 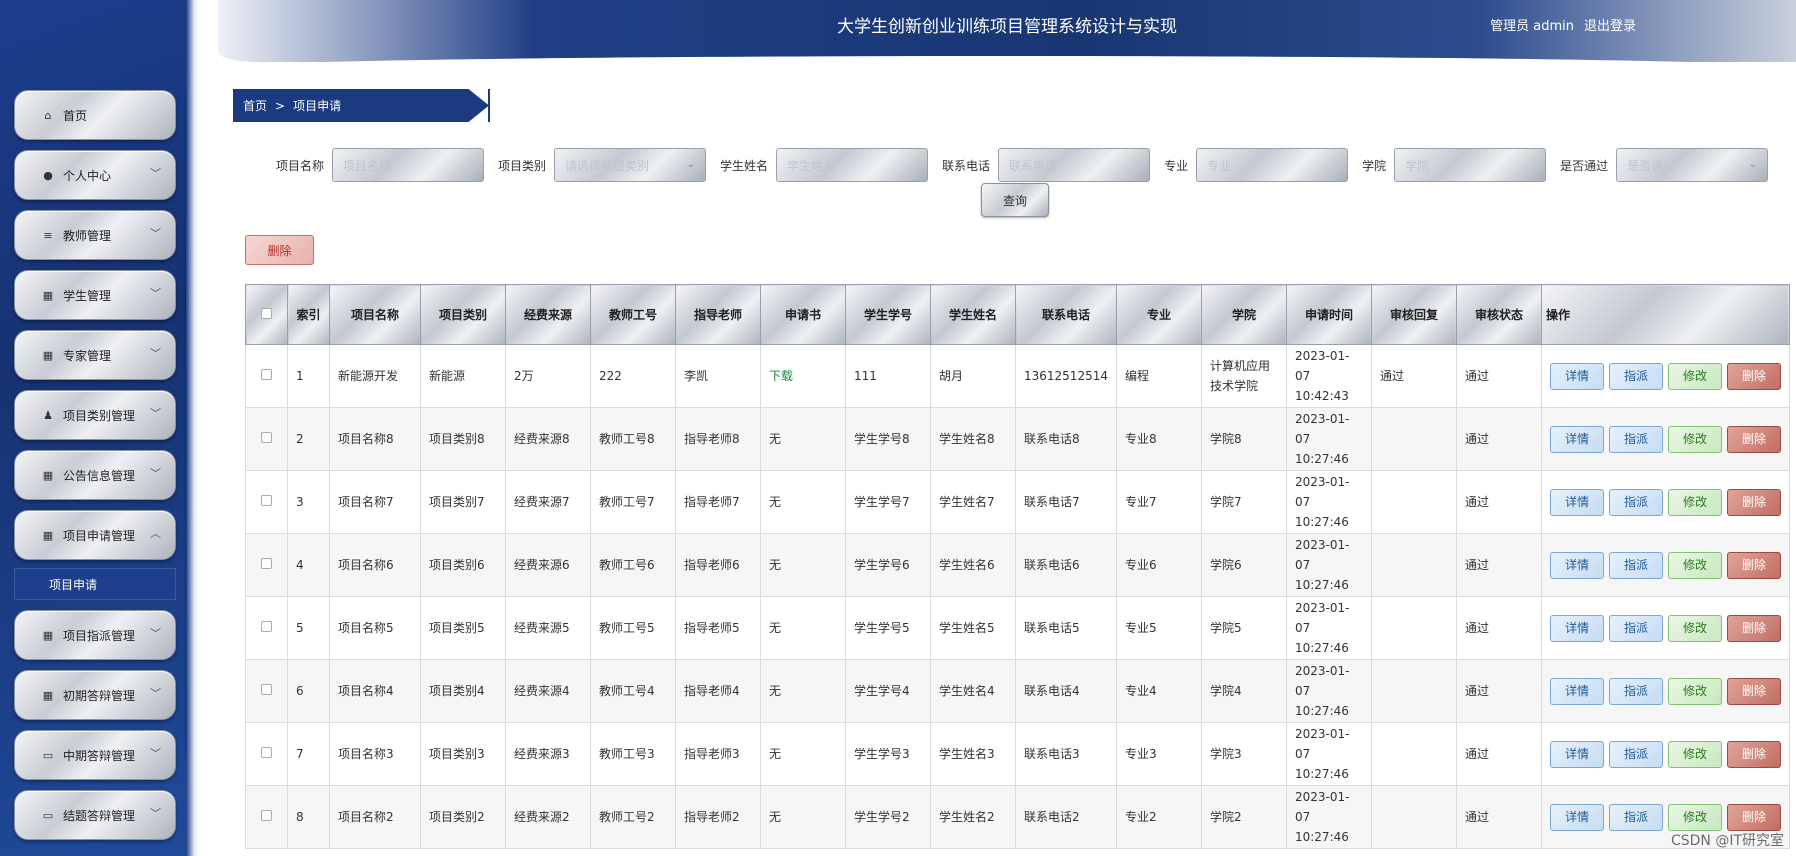 I want to click on sidebar-item-8: ▦ 项目指派管理 ﹀, so click(x=95, y=635).